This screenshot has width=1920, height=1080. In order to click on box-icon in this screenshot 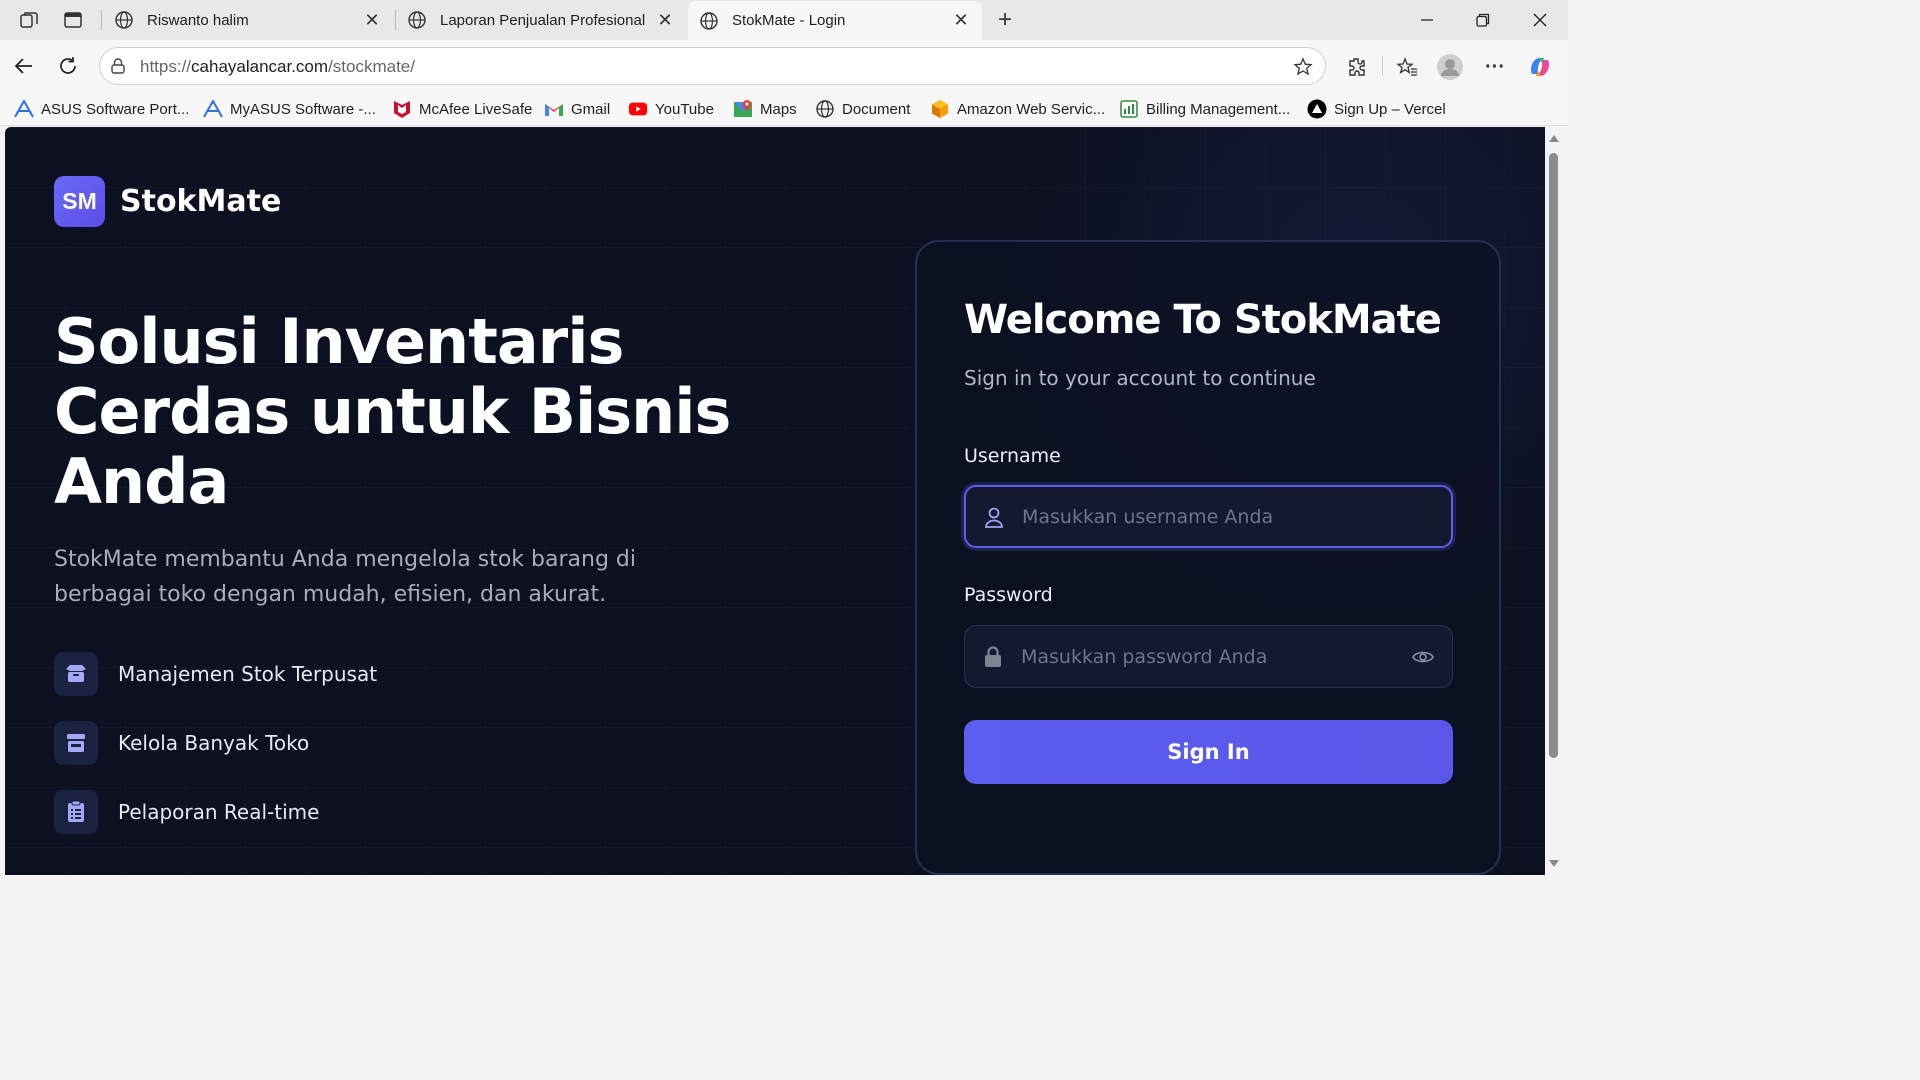, I will do `click(76, 674)`.